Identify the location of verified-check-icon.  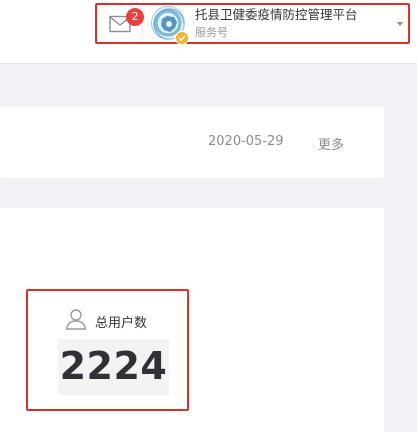
(182, 37).